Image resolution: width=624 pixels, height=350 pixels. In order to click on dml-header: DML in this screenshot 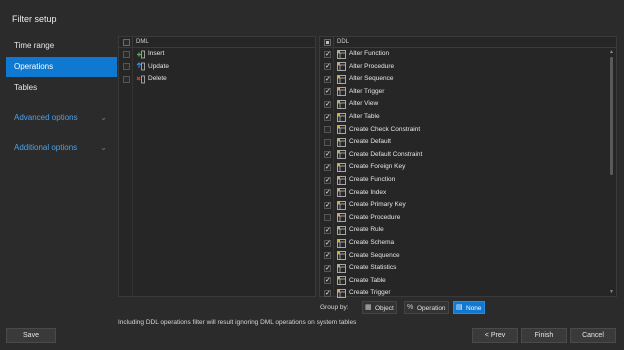, I will do `click(217, 42)`.